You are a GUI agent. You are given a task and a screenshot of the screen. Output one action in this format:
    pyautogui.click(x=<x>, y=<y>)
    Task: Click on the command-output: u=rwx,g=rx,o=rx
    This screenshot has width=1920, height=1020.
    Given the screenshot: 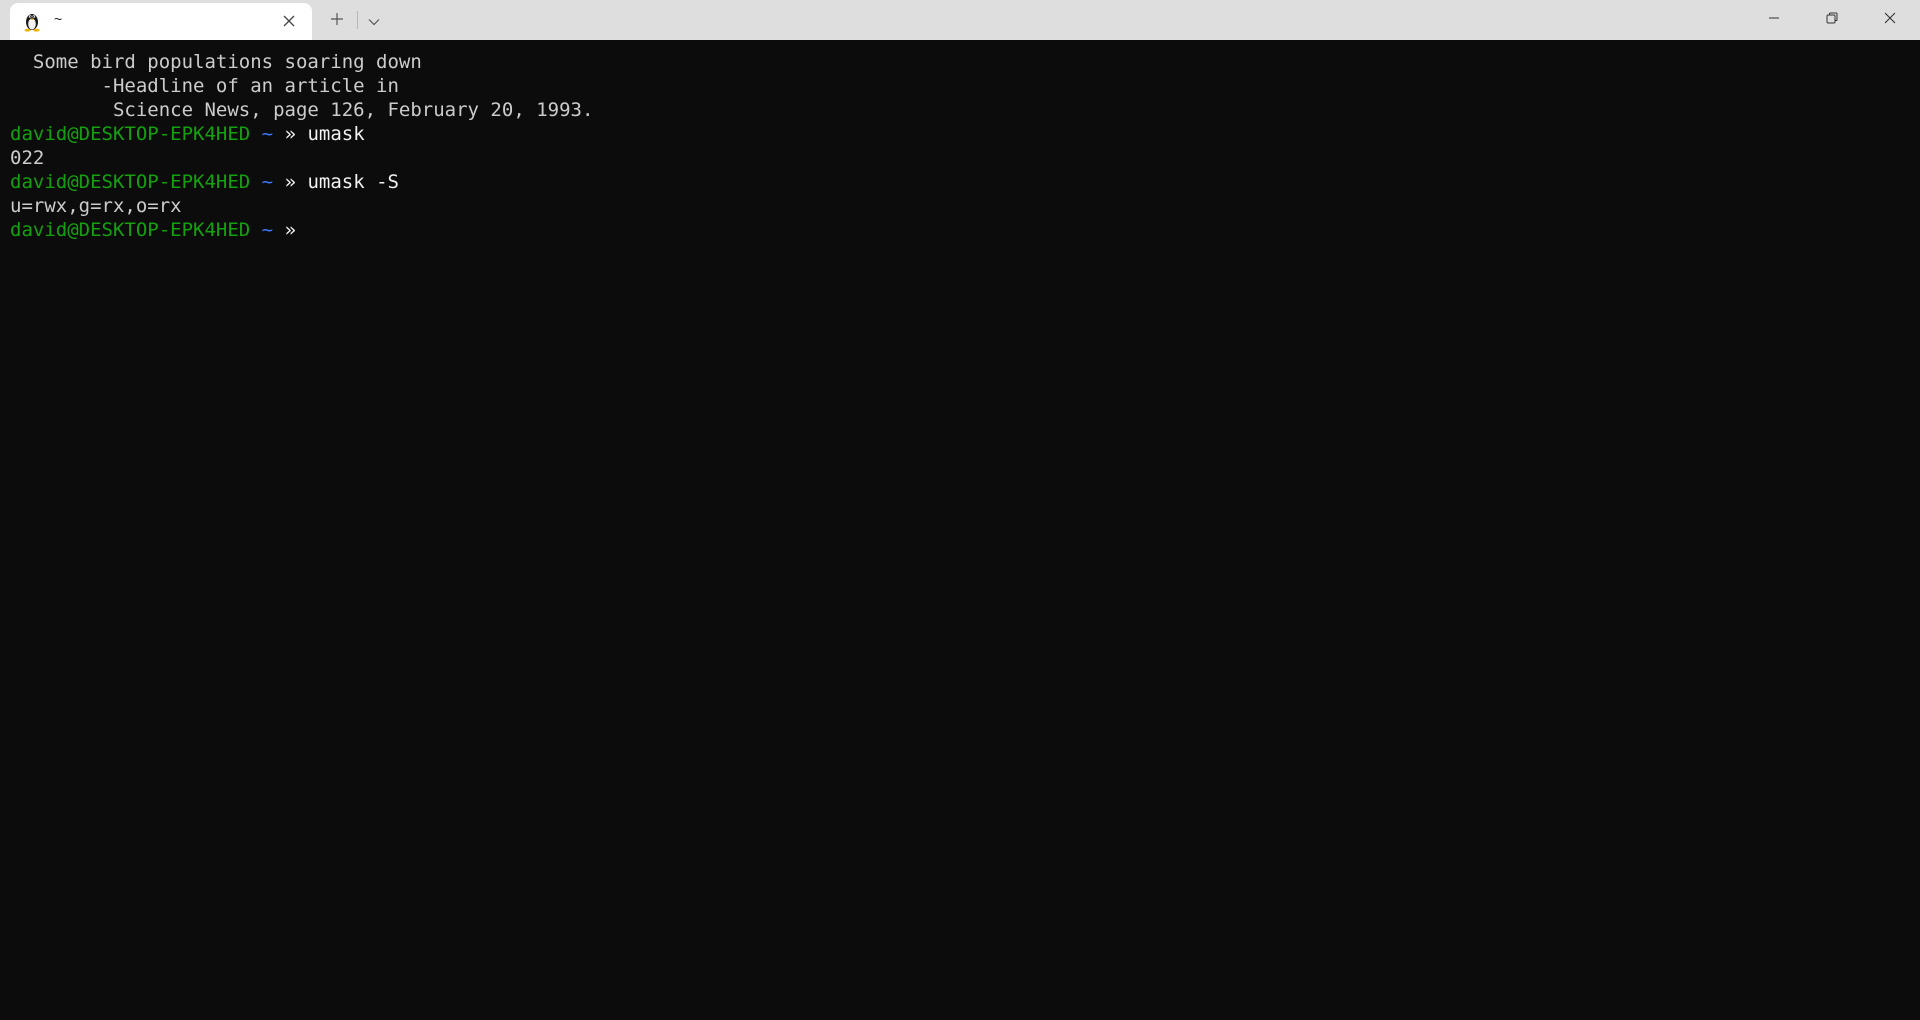 What is the action you would take?
    pyautogui.click(x=96, y=206)
    